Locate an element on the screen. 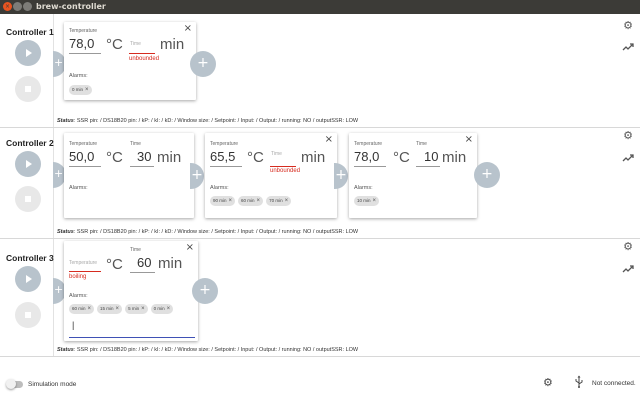  controller-1-play-button is located at coordinates (28, 53).